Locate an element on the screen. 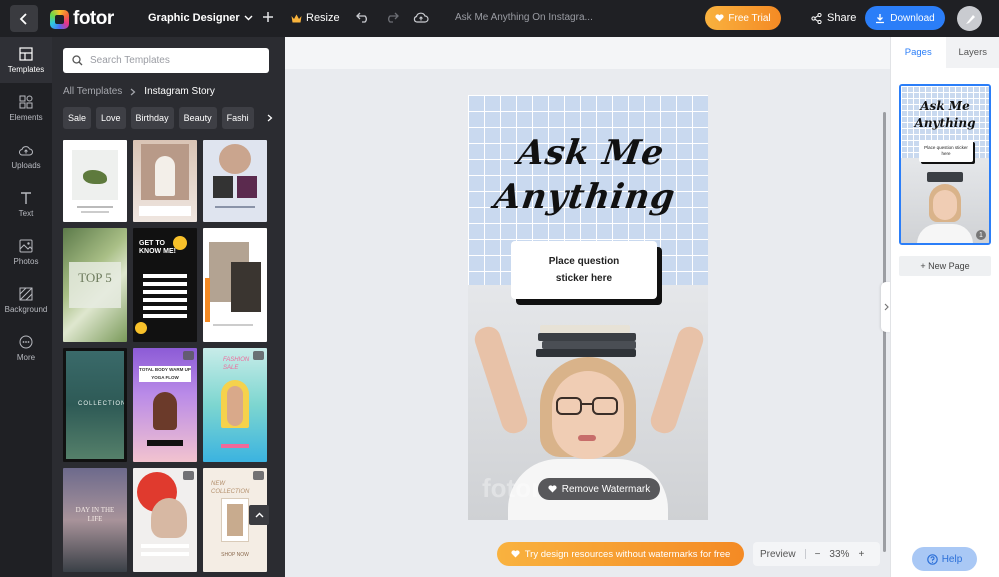 This screenshot has width=999, height=577. template-thumb: COLLECTION is located at coordinates (95, 405).